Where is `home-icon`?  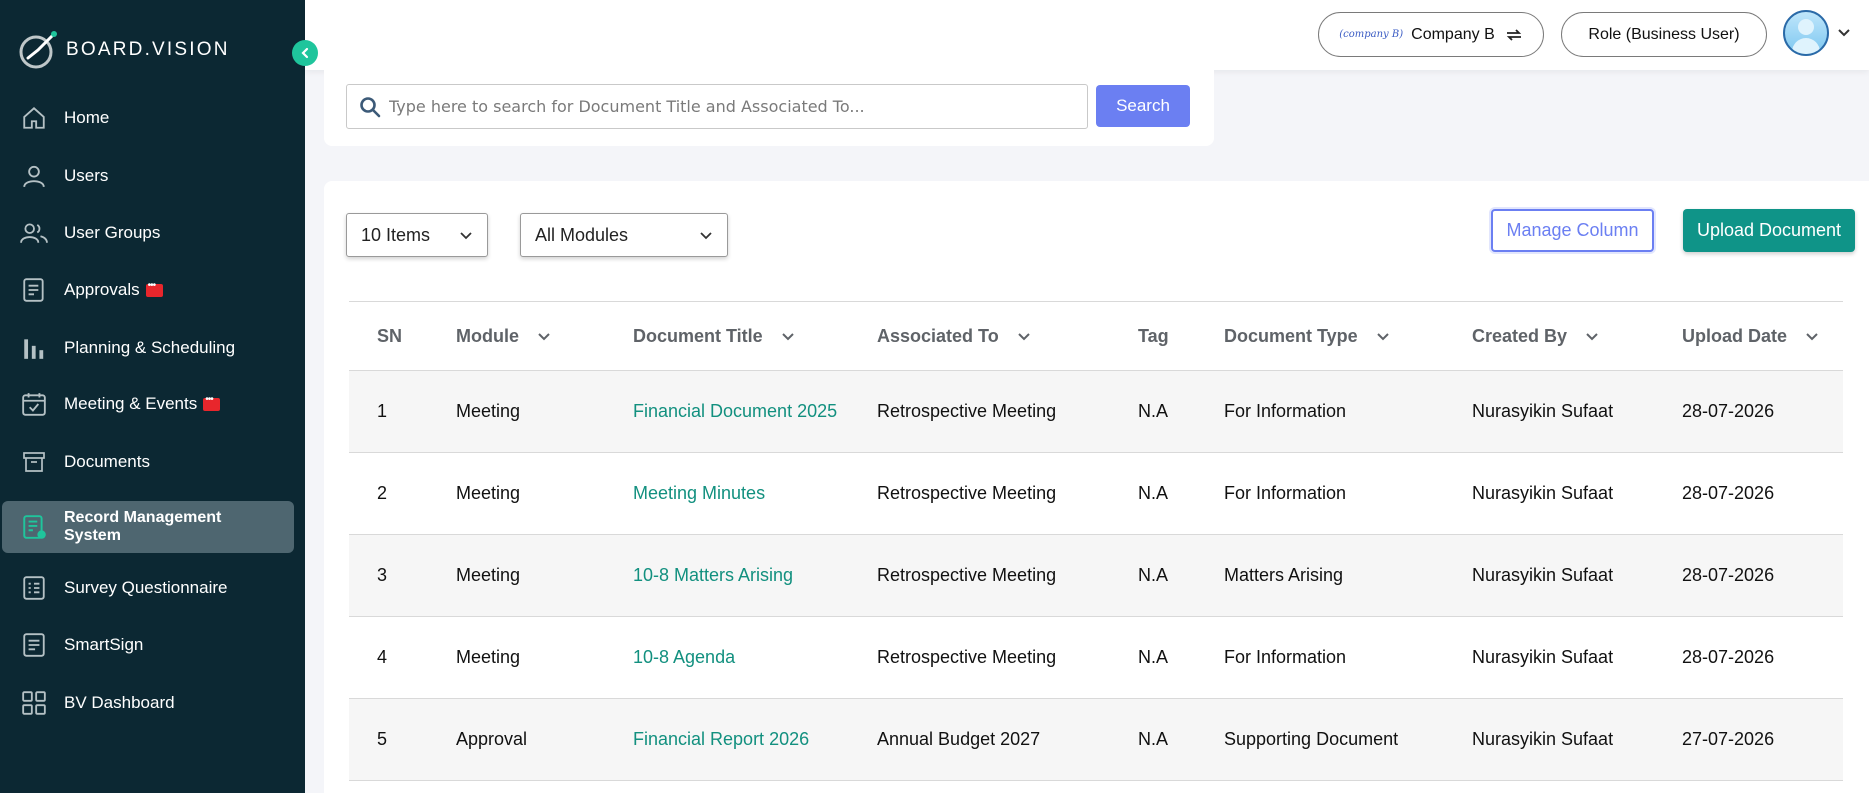
home-icon is located at coordinates (34, 118).